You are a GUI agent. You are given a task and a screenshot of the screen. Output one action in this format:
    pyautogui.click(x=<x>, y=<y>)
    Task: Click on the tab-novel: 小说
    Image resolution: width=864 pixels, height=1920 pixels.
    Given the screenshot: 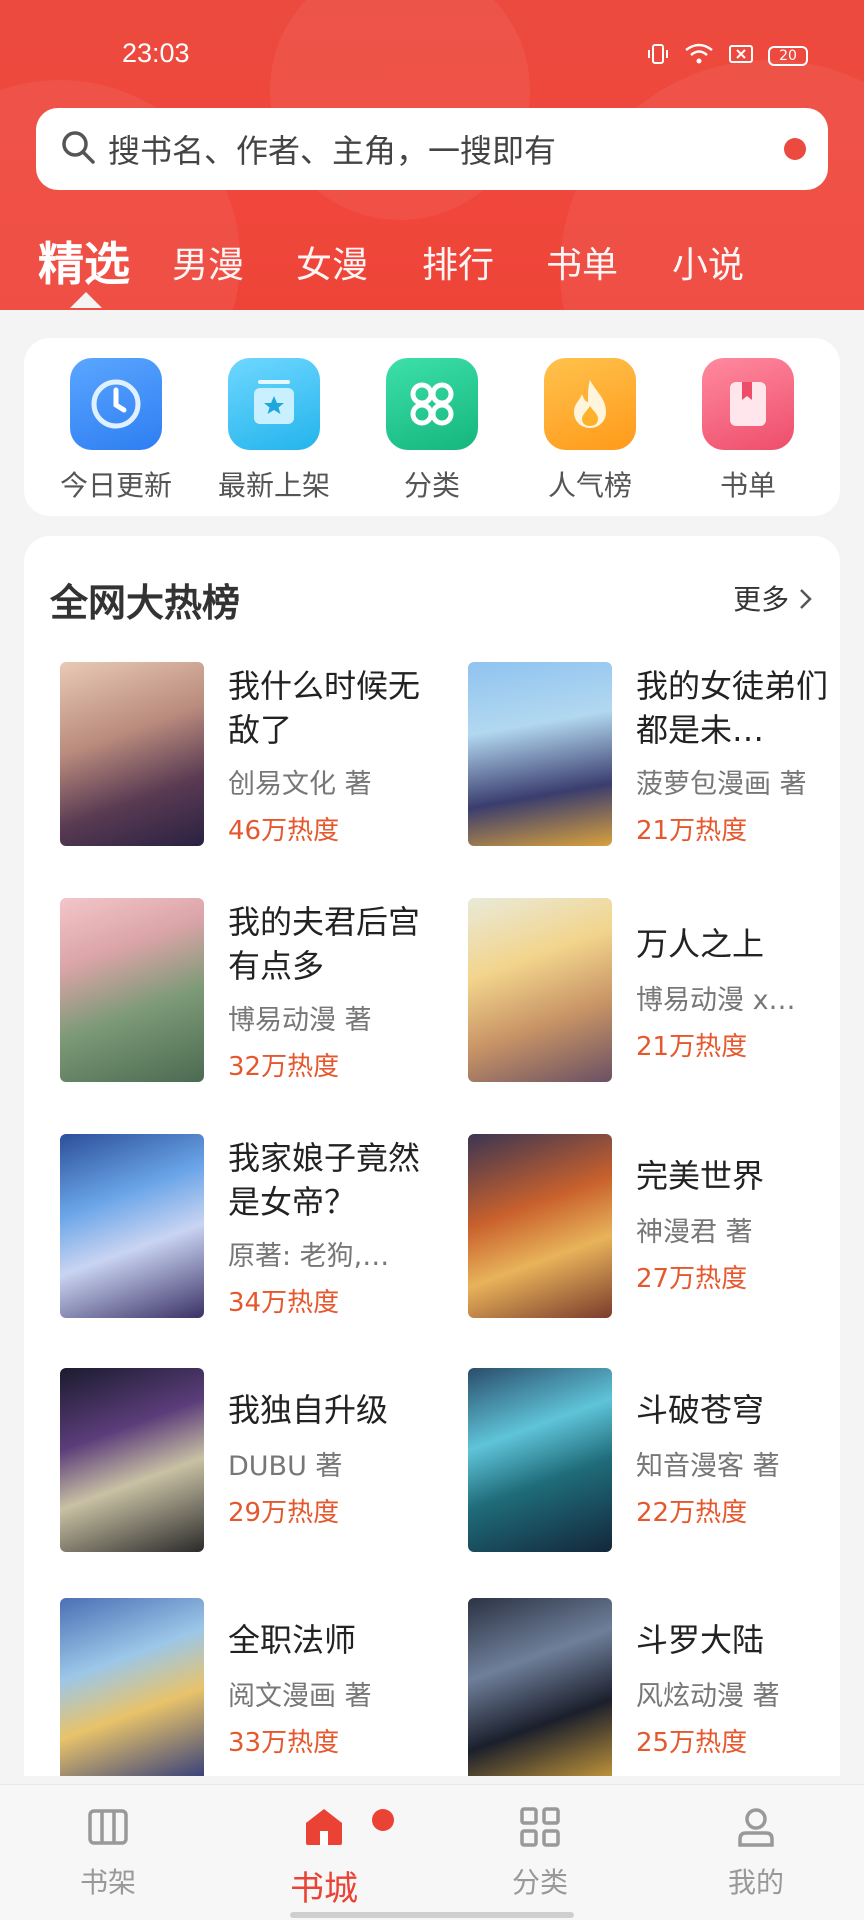 What is the action you would take?
    pyautogui.click(x=708, y=262)
    